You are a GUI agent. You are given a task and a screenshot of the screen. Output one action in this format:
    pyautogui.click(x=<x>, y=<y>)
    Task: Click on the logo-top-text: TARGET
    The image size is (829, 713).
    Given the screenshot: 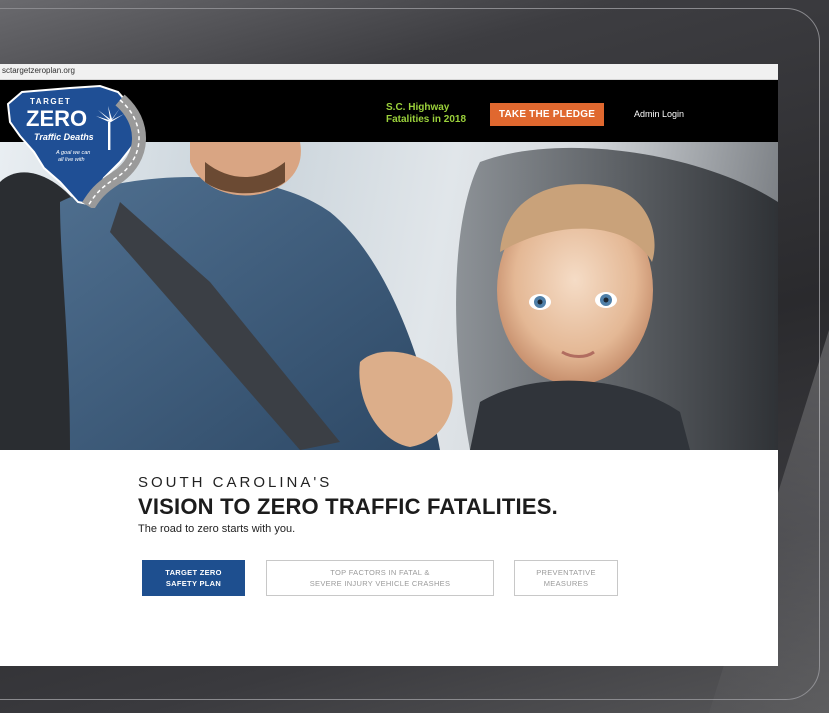 What is the action you would take?
    pyautogui.click(x=50, y=101)
    